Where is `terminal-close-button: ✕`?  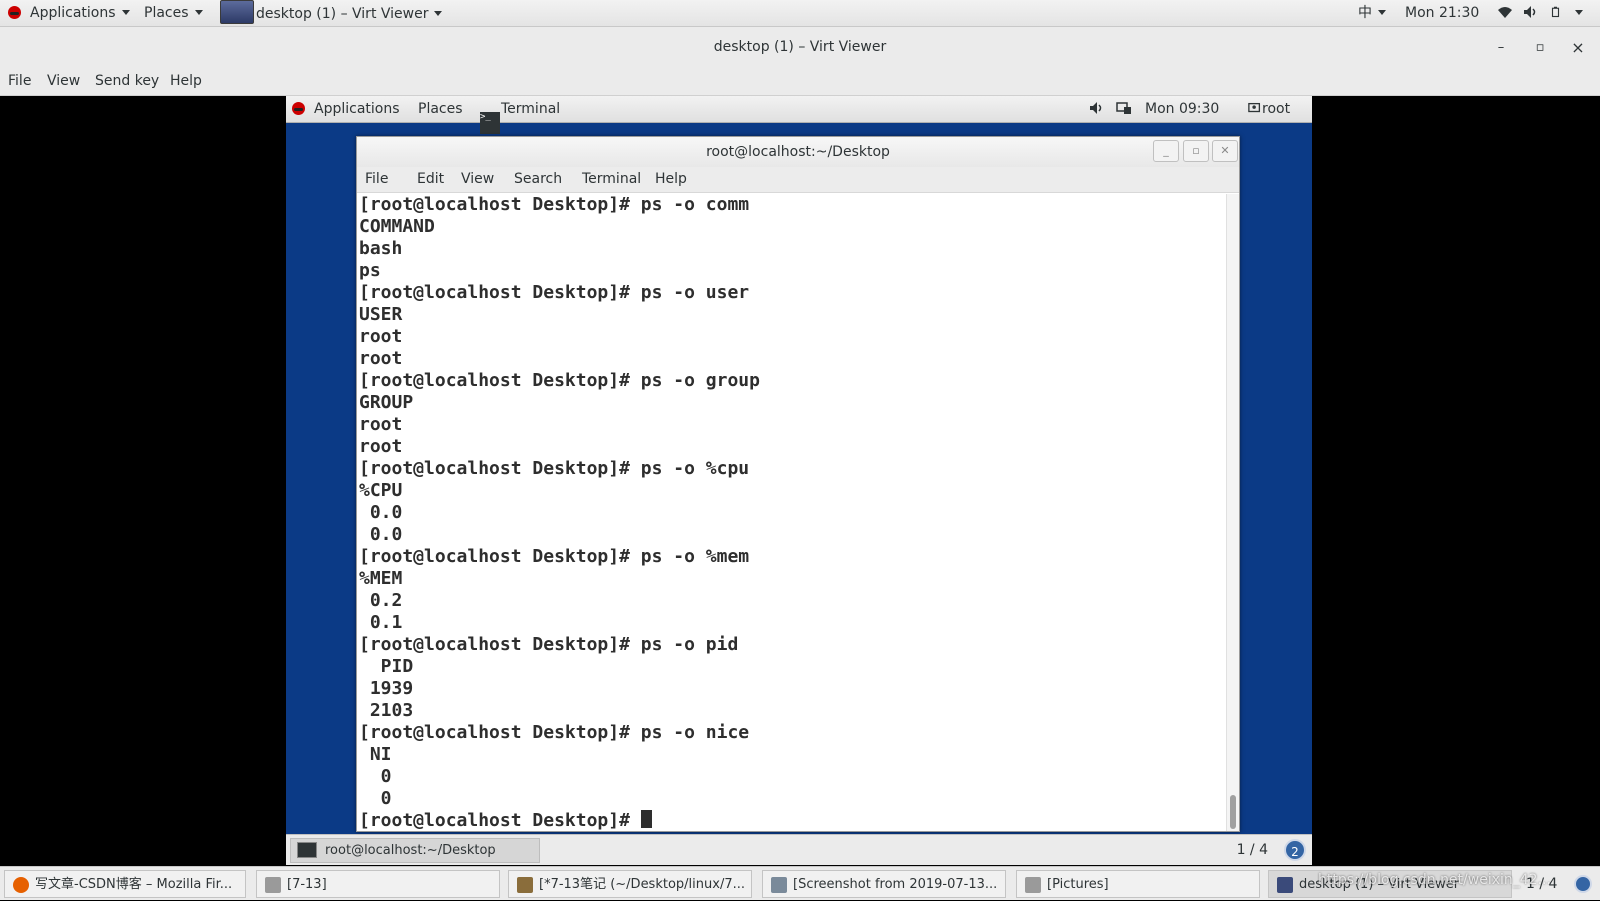 terminal-close-button: ✕ is located at coordinates (1225, 151).